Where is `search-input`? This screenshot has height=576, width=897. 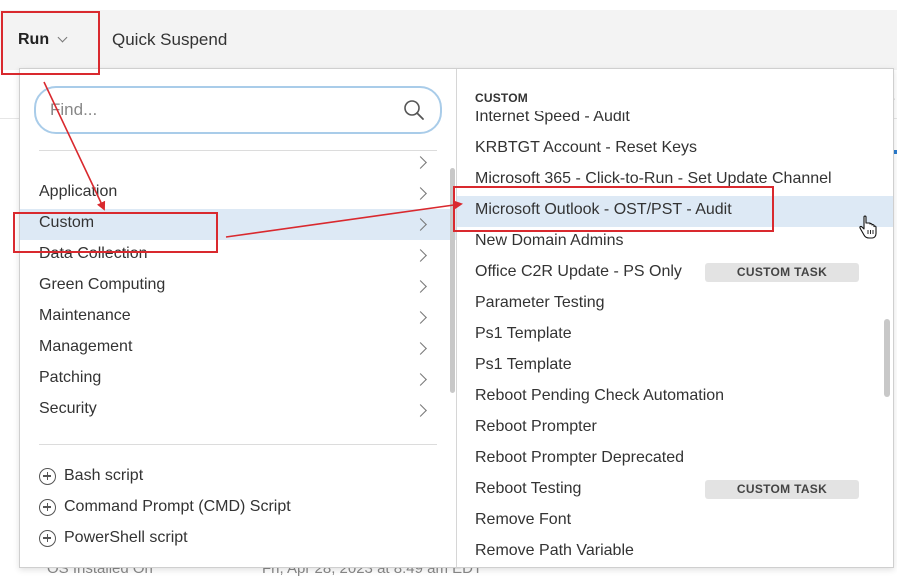
search-input is located at coordinates (215, 110).